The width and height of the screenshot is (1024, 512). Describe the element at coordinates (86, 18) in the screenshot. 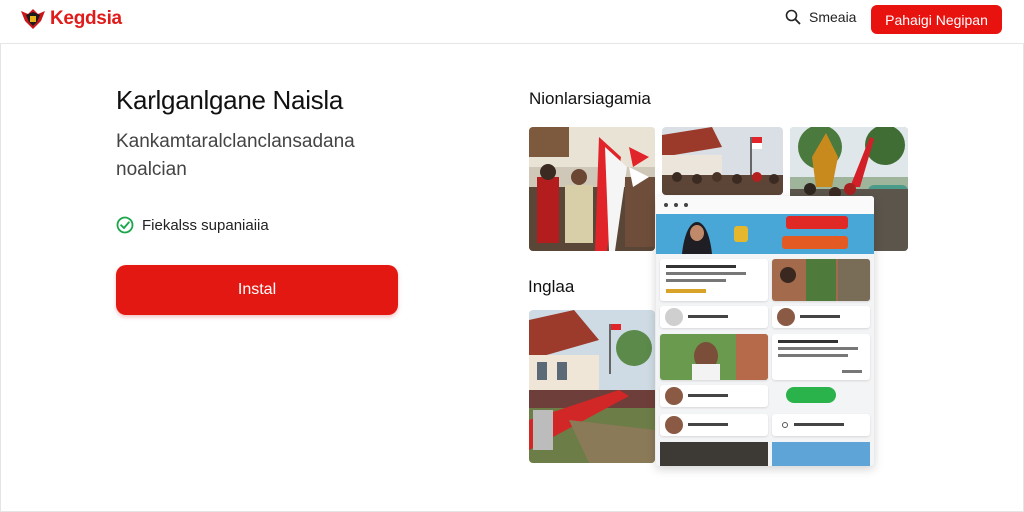

I see `brand-name: Kegdsia` at that location.